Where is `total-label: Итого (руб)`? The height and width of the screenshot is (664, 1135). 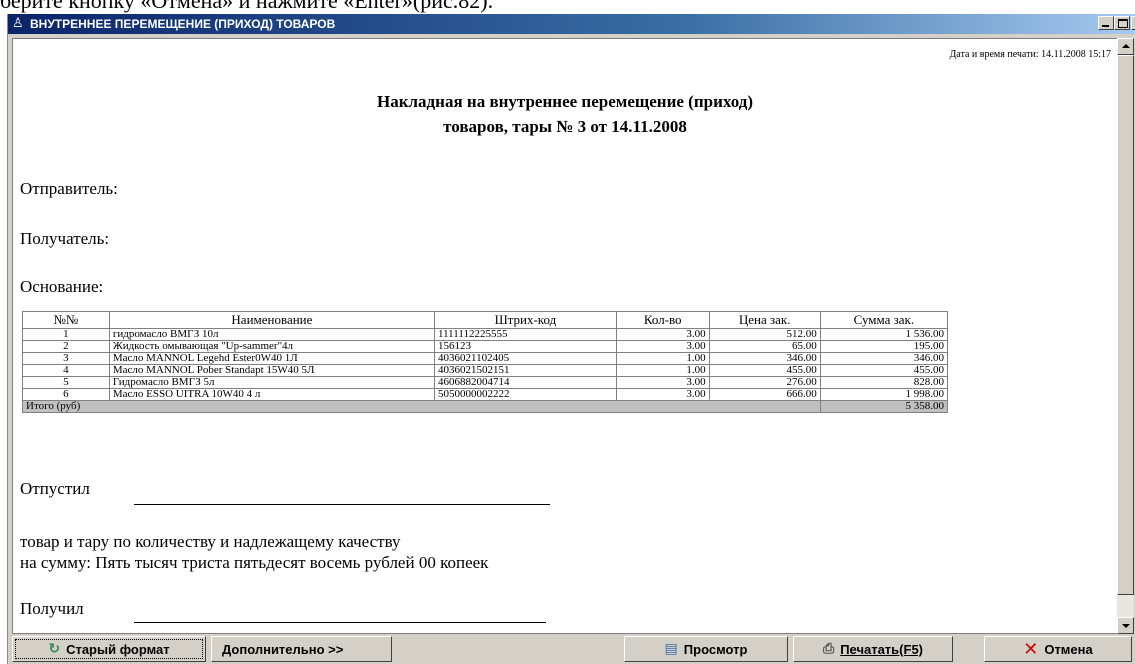
total-label: Итого (руб) is located at coordinates (421, 406).